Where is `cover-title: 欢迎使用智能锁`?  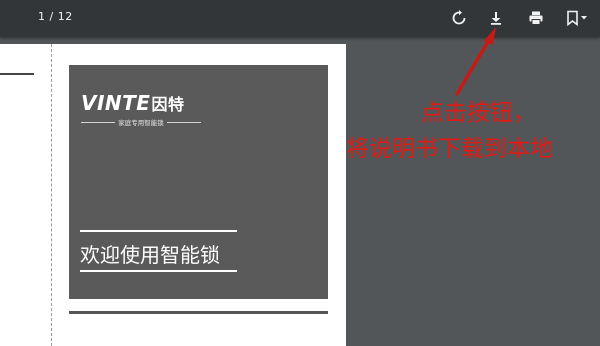 cover-title: 欢迎使用智能锁 is located at coordinates (150, 255).